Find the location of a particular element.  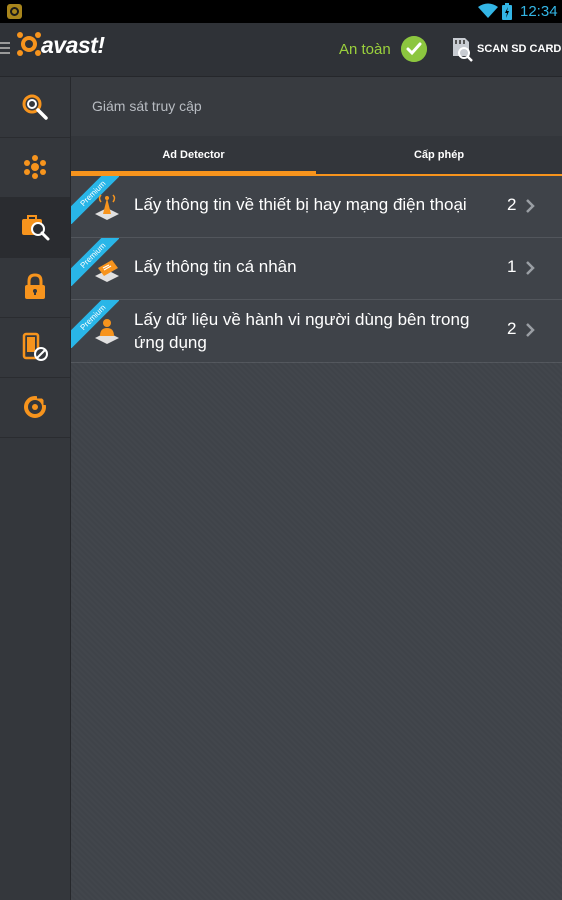

user-icon is located at coordinates (107, 331).